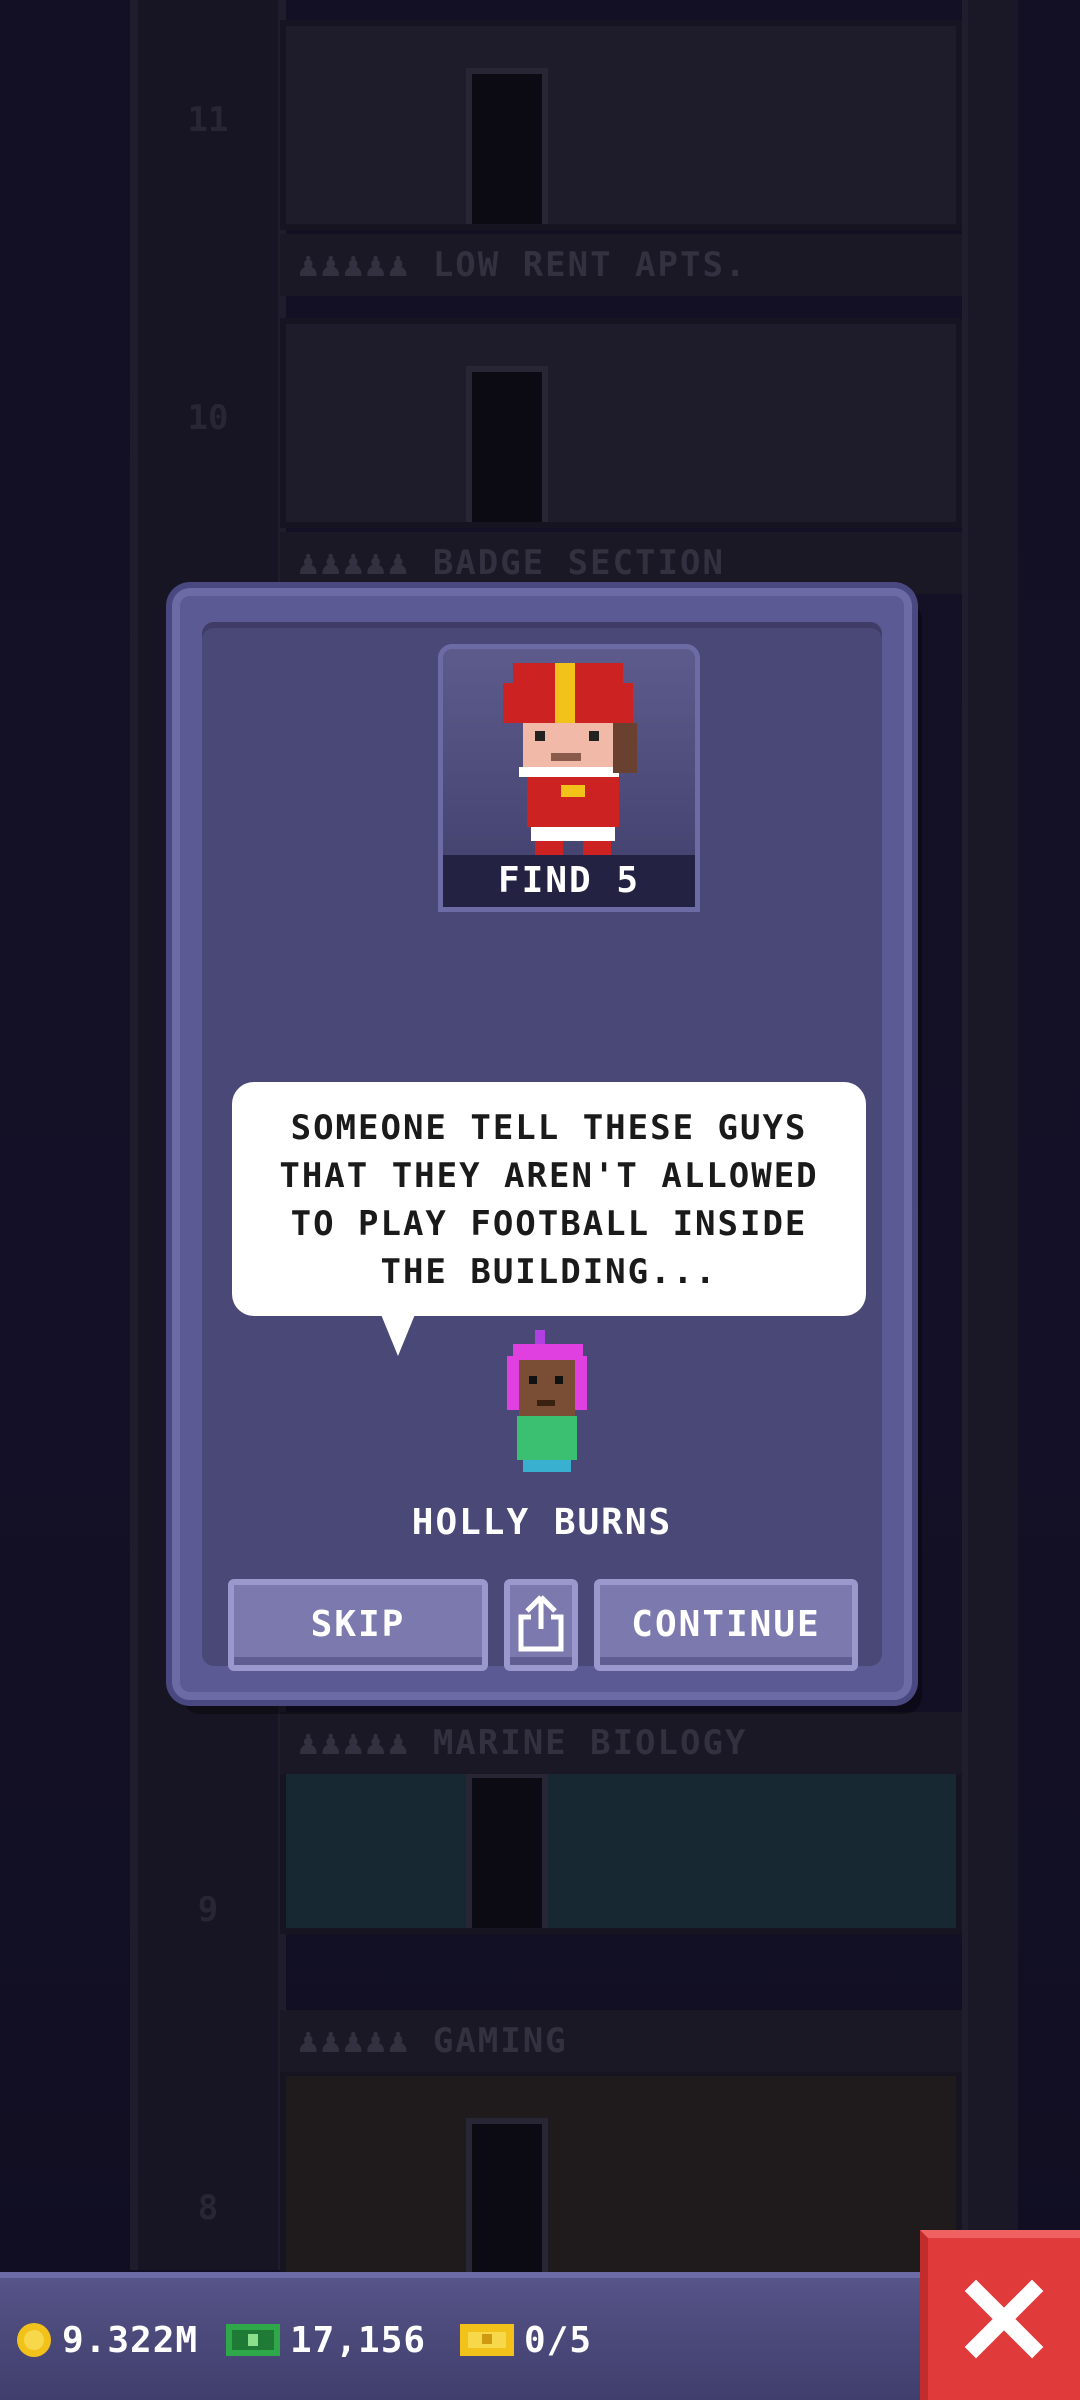 The image size is (1080, 2400). What do you see at coordinates (398, 1334) in the screenshot?
I see `speech-bubble-tail` at bounding box center [398, 1334].